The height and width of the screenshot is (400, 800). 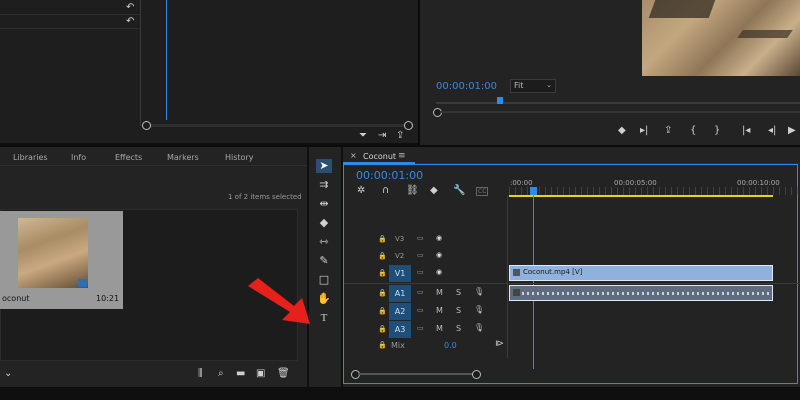 I want to click on zoom-select: Fit ⌄, so click(x=533, y=86).